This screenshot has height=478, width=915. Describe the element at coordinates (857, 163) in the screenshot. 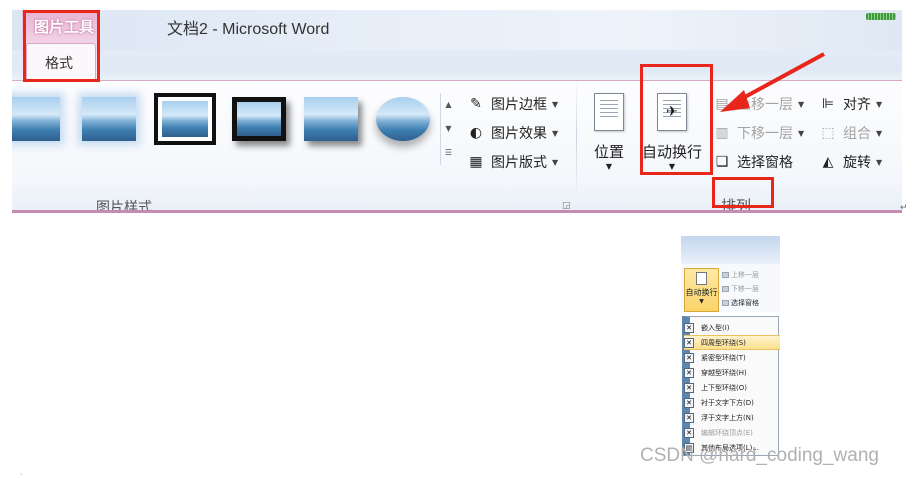

I see `rotate-label: 旋转` at that location.